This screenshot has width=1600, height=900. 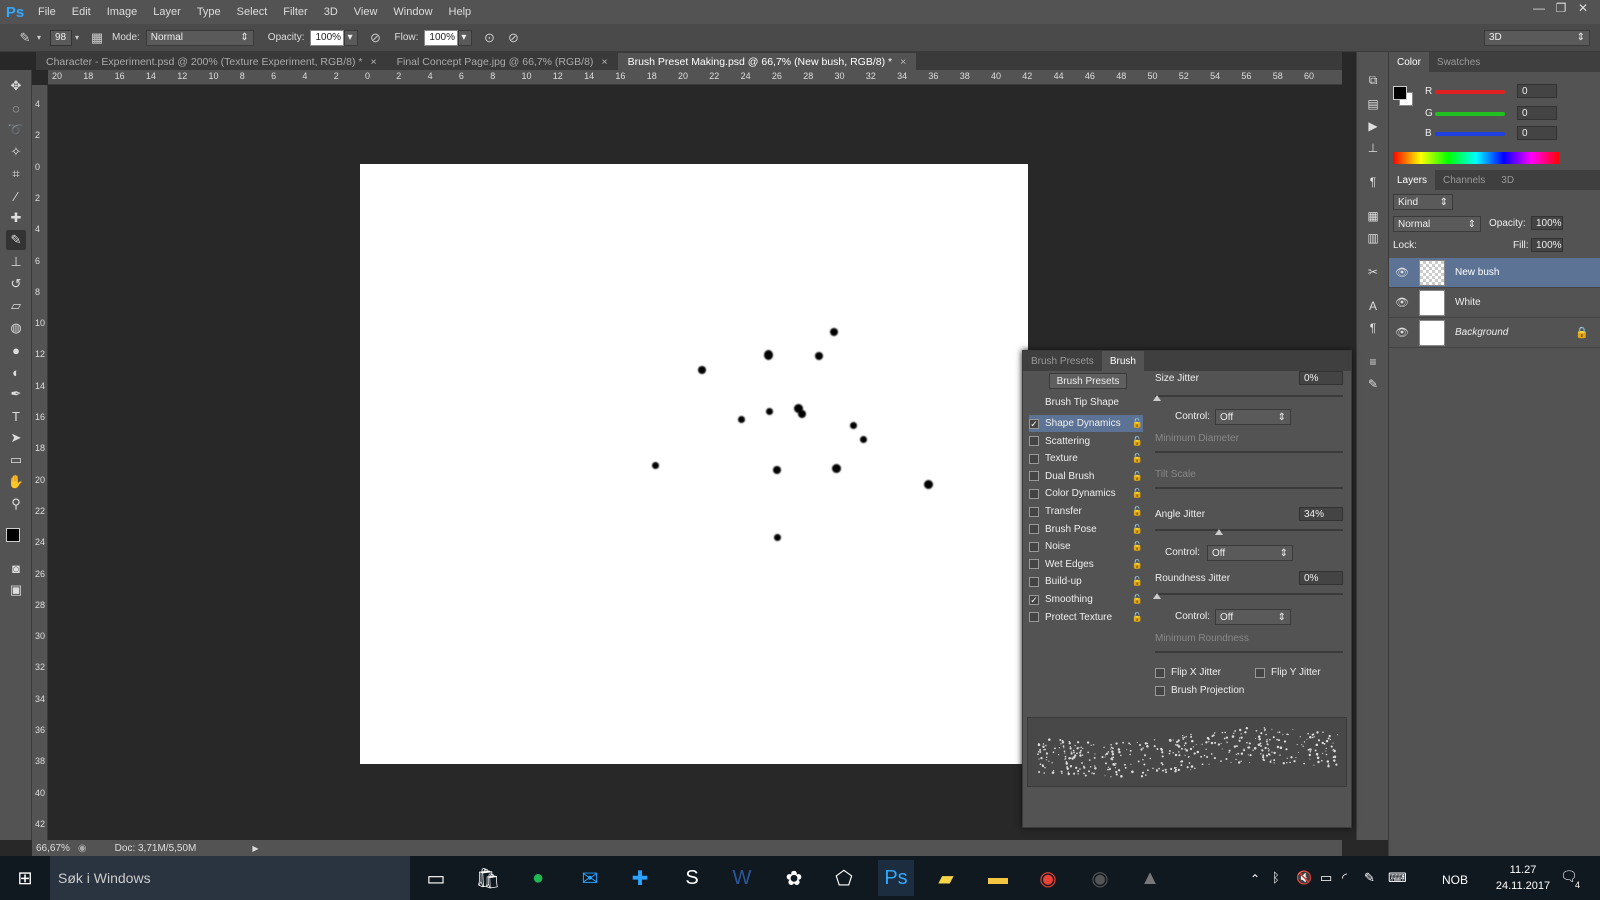 I want to click on menu-edit: Edit, so click(x=81, y=12).